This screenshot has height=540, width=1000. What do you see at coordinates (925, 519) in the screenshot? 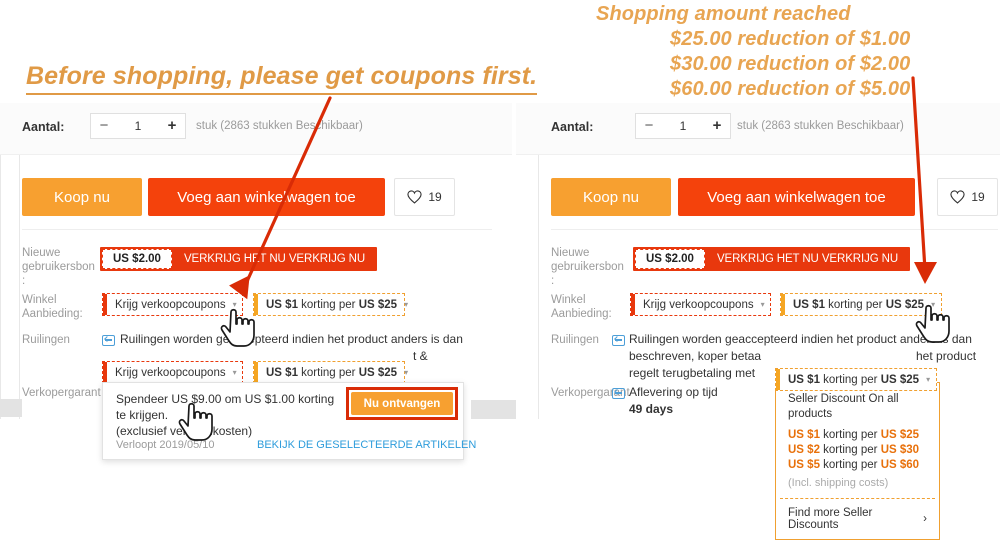
I see `chevron-right-icon: ›` at bounding box center [925, 519].